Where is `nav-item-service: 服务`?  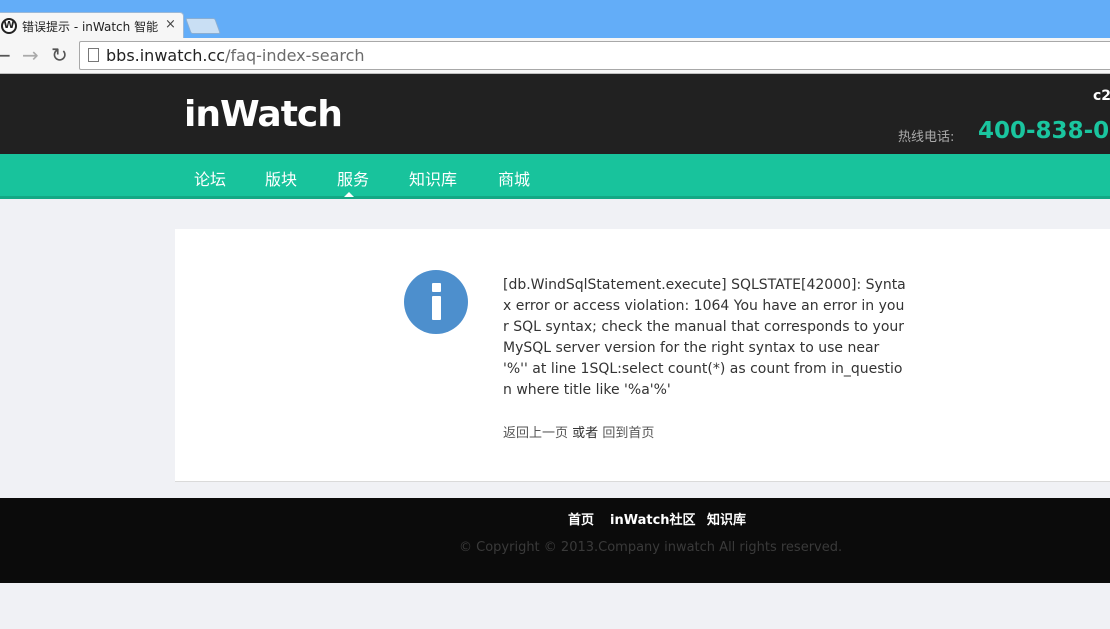 nav-item-service: 服务 is located at coordinates (353, 178).